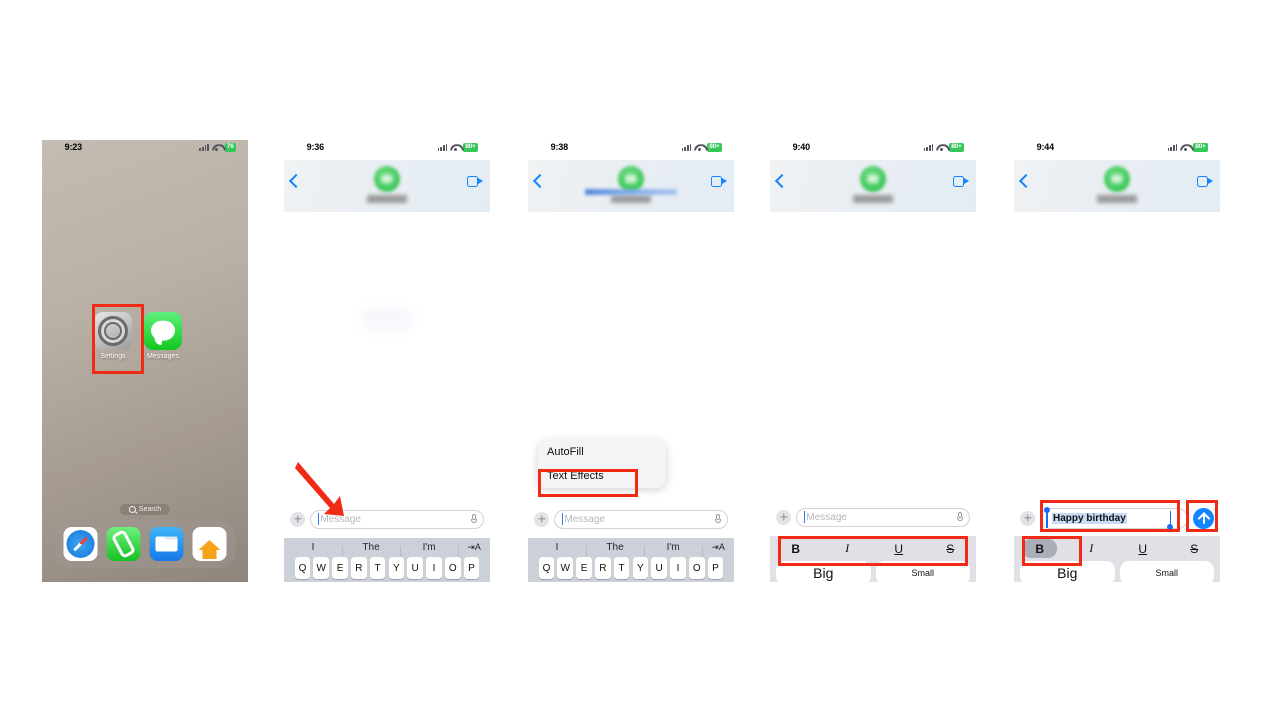  I want to click on app-messages: Messages, so click(163, 336).